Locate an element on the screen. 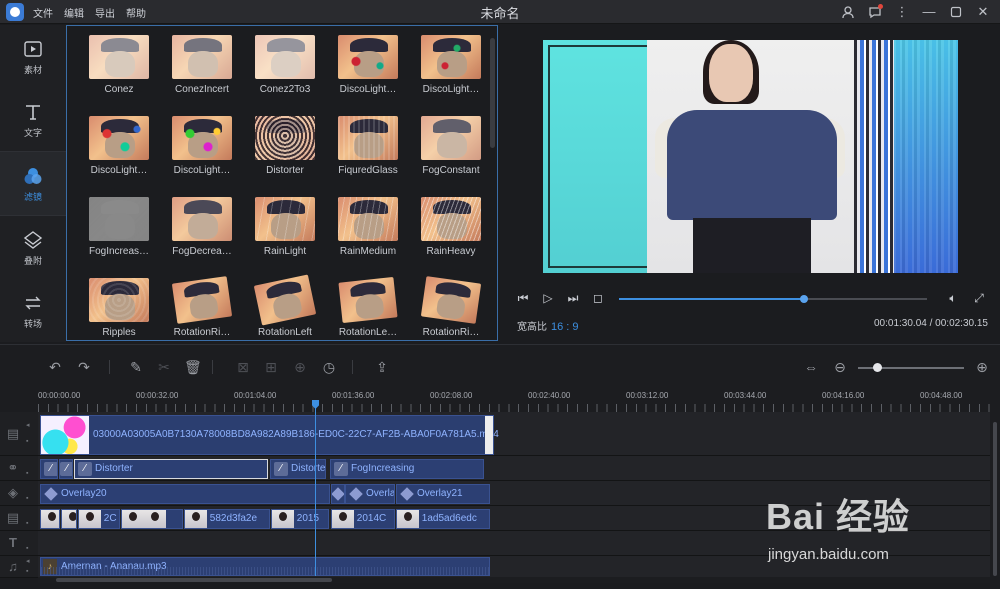 The height and width of the screenshot is (589, 1000). overlay-clip: Overlay21 is located at coordinates (443, 494).